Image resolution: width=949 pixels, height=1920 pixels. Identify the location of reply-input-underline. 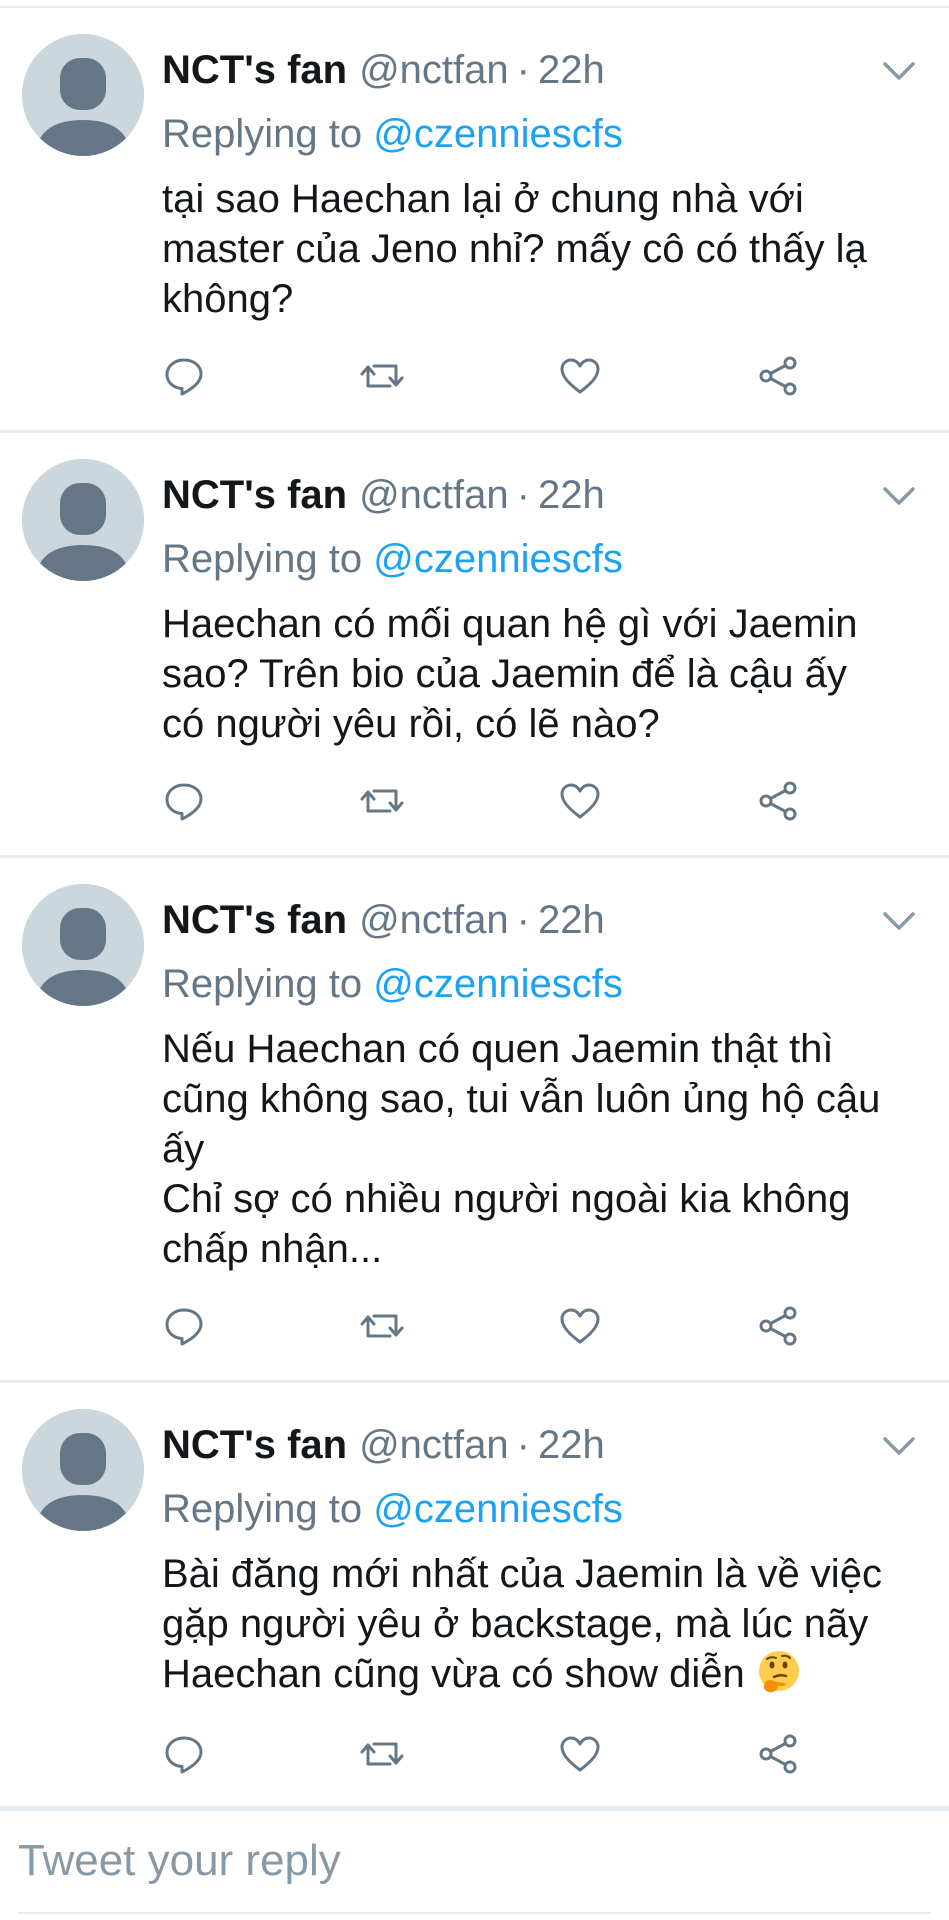
(474, 1913).